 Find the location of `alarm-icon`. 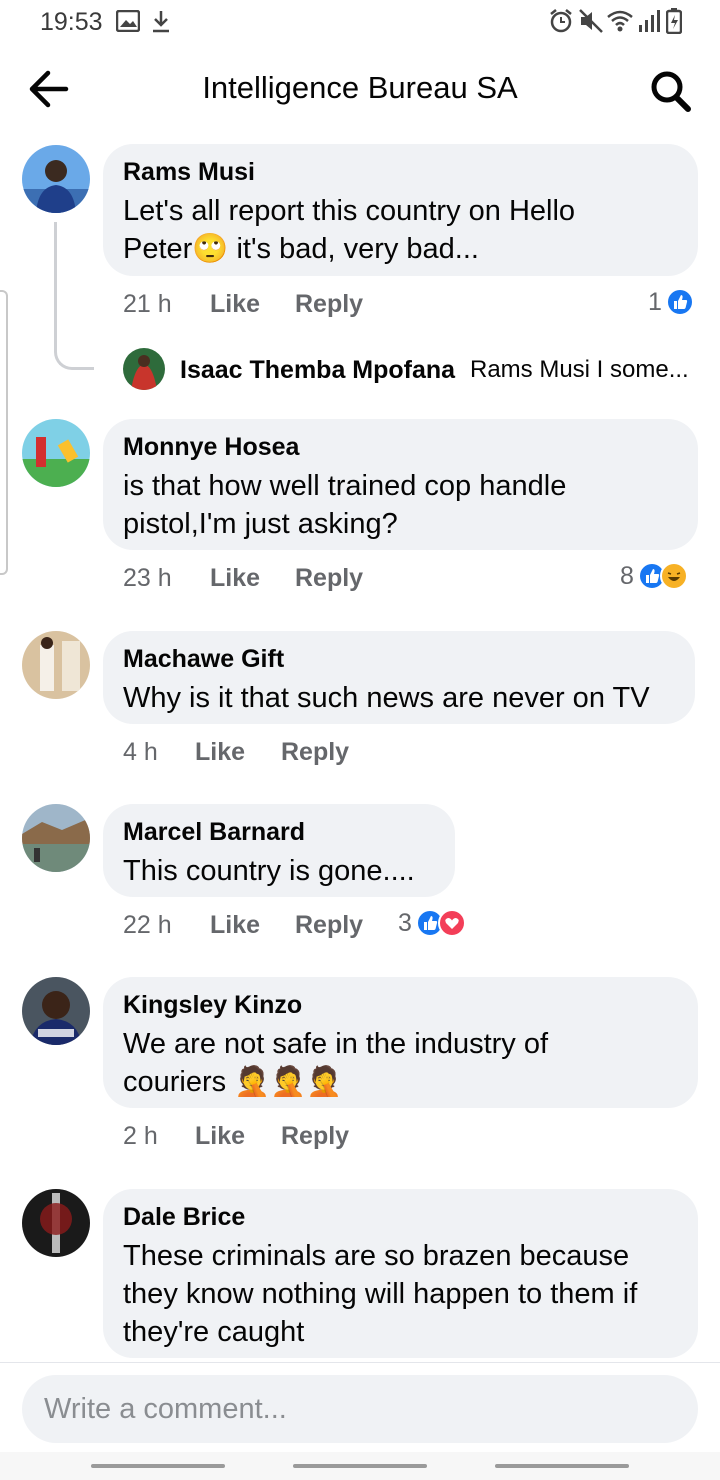

alarm-icon is located at coordinates (561, 21).